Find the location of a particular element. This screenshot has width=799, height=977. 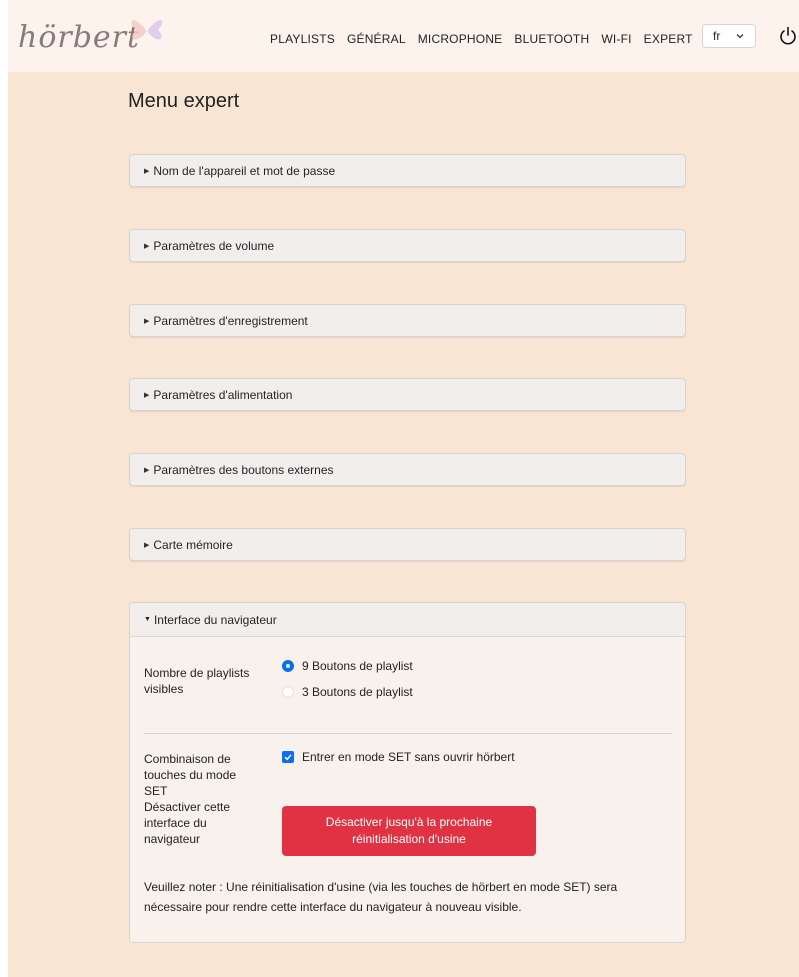

button-label-line1: Désactiver jusqu'à la prochaine is located at coordinates (409, 822).